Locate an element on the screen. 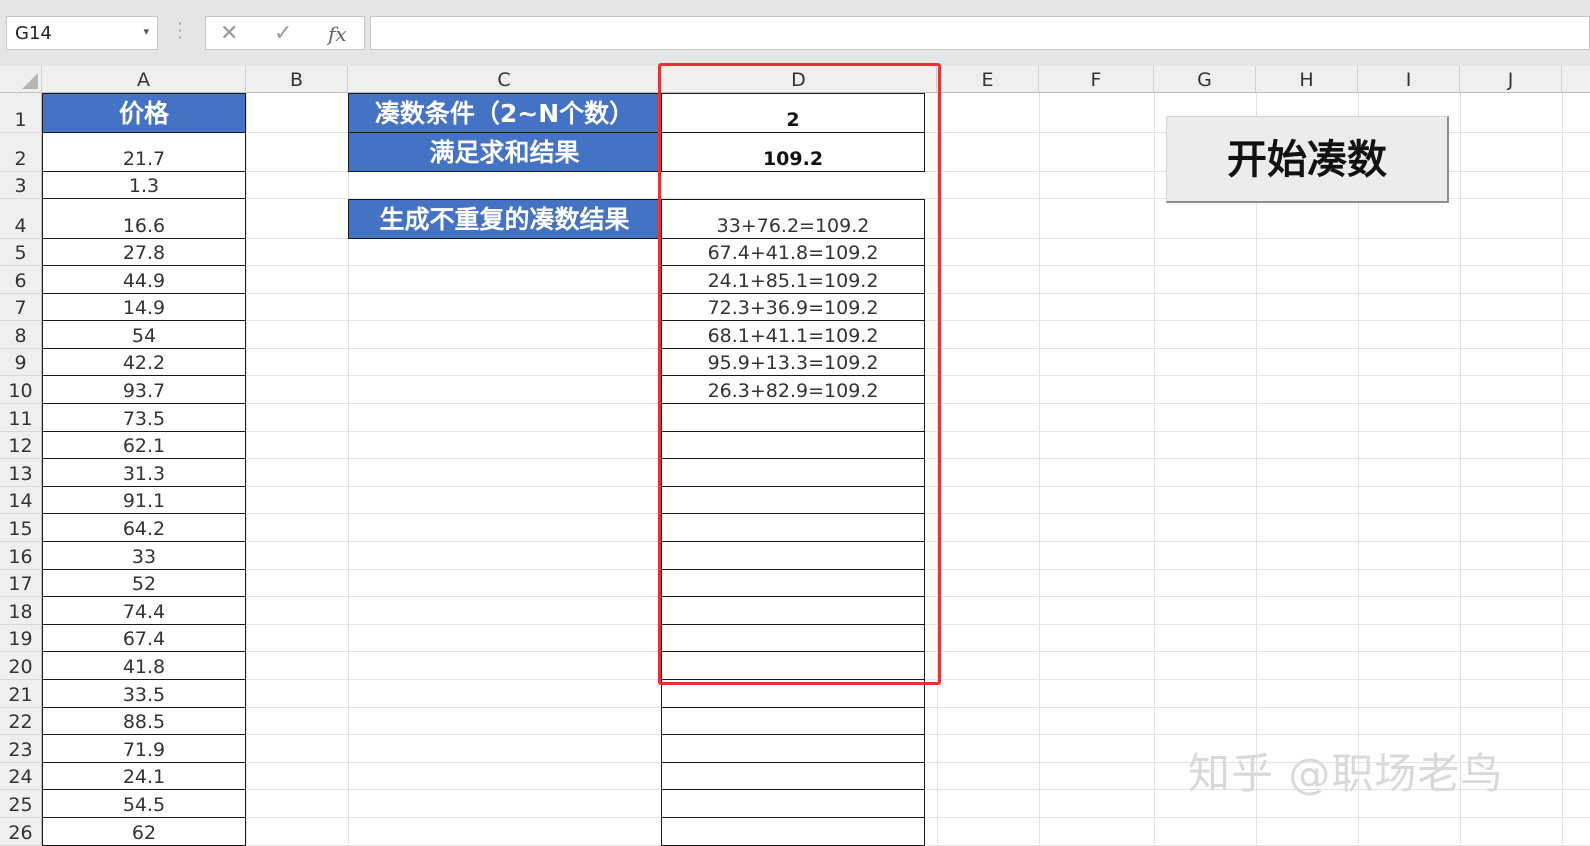 Image resolution: width=1590 pixels, height=846 pixels. price-value: 42.2 is located at coordinates (144, 363).